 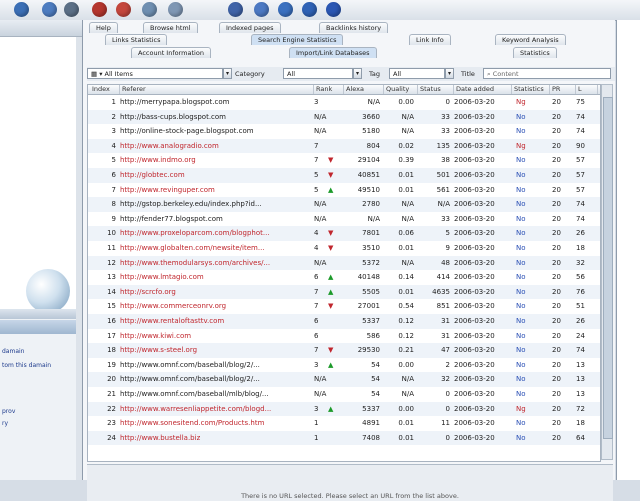 What do you see at coordinates (99, 9) in the screenshot?
I see `stop-icon` at bounding box center [99, 9].